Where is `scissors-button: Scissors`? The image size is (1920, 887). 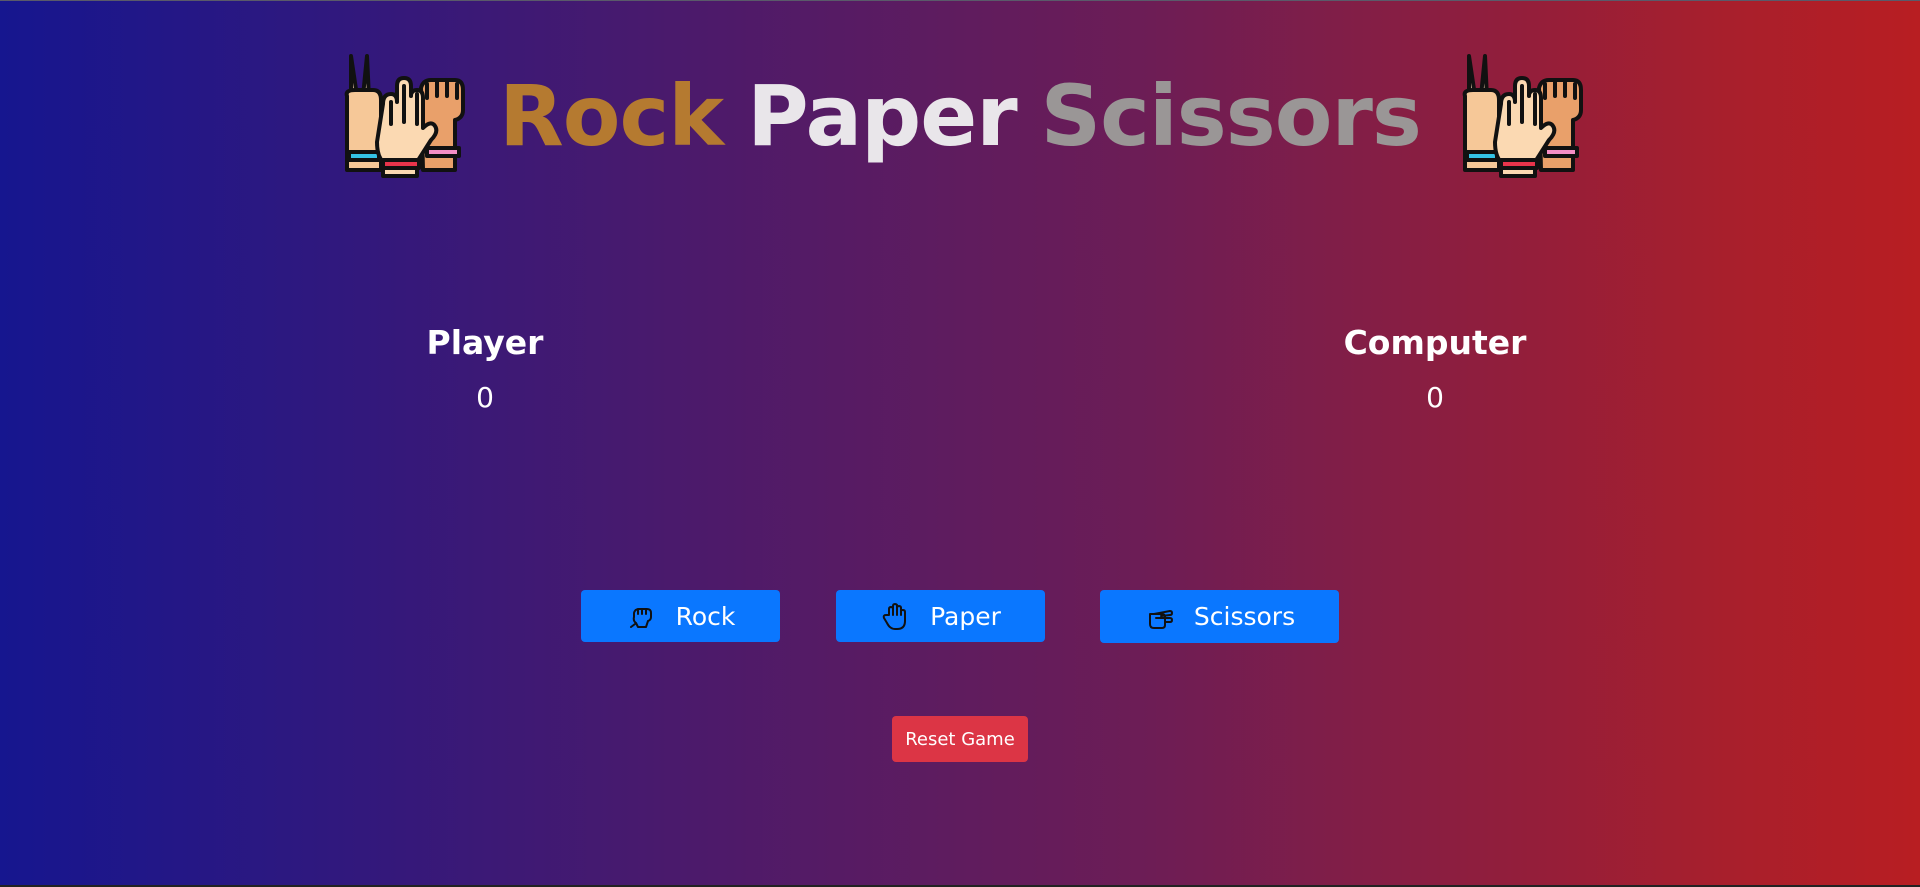
scissors-button: Scissors is located at coordinates (1219, 616).